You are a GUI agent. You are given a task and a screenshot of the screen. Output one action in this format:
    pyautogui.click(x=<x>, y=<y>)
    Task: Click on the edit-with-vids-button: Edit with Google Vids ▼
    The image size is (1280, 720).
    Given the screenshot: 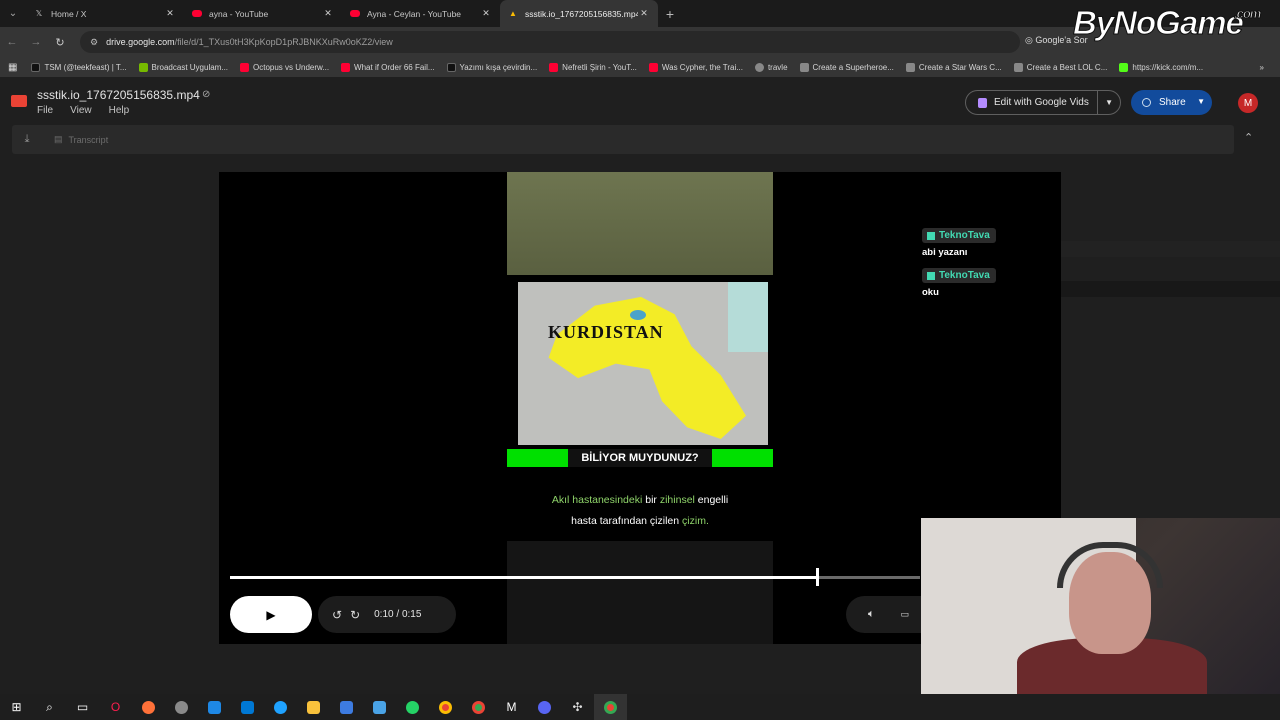 What is the action you would take?
    pyautogui.click(x=1043, y=102)
    